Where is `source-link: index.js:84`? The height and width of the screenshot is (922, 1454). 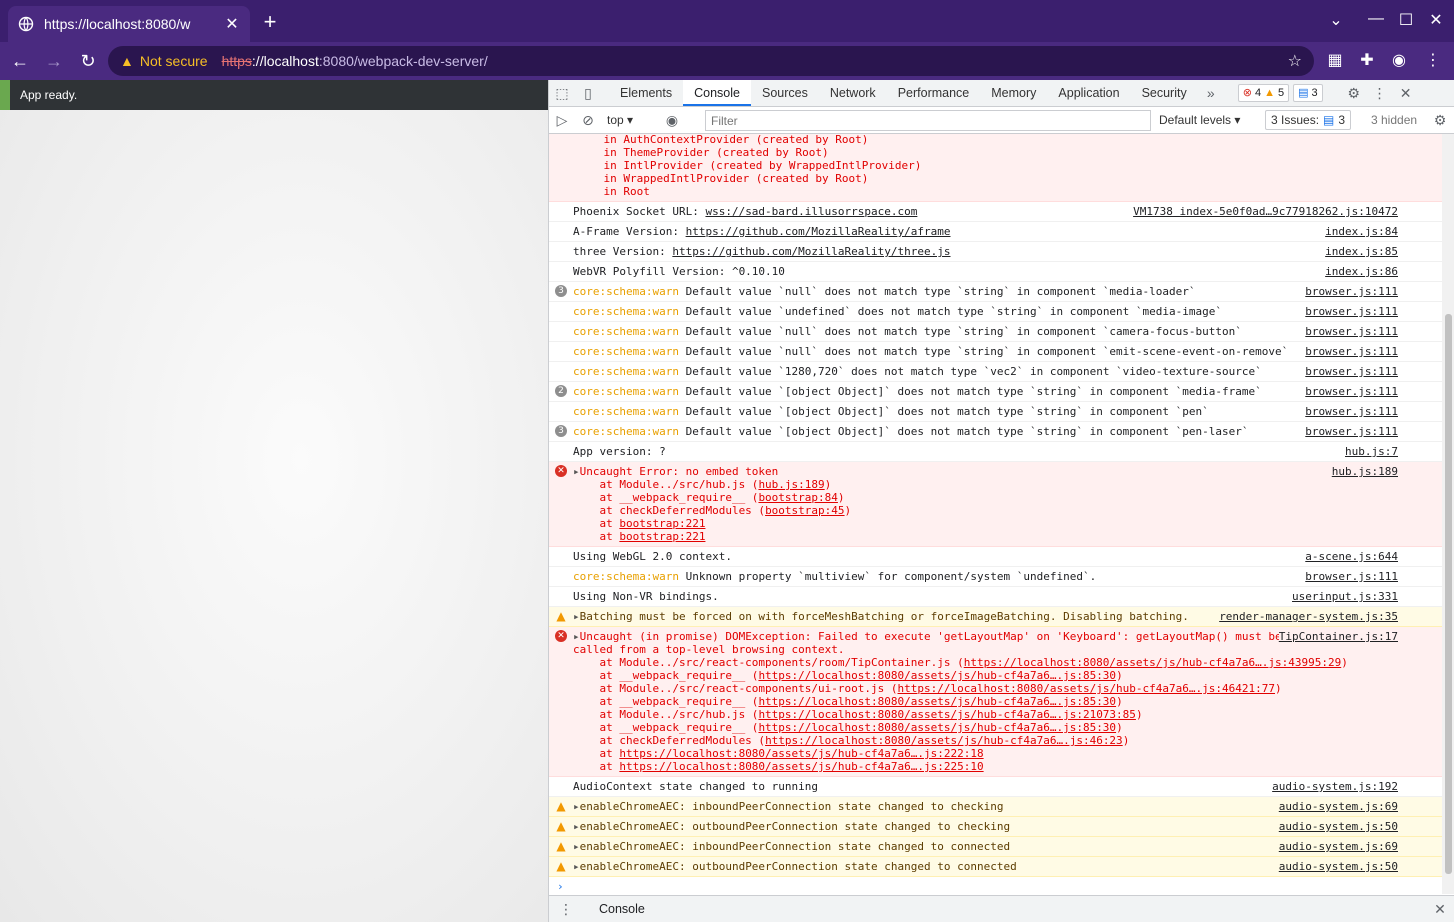 source-link: index.js:84 is located at coordinates (1361, 231).